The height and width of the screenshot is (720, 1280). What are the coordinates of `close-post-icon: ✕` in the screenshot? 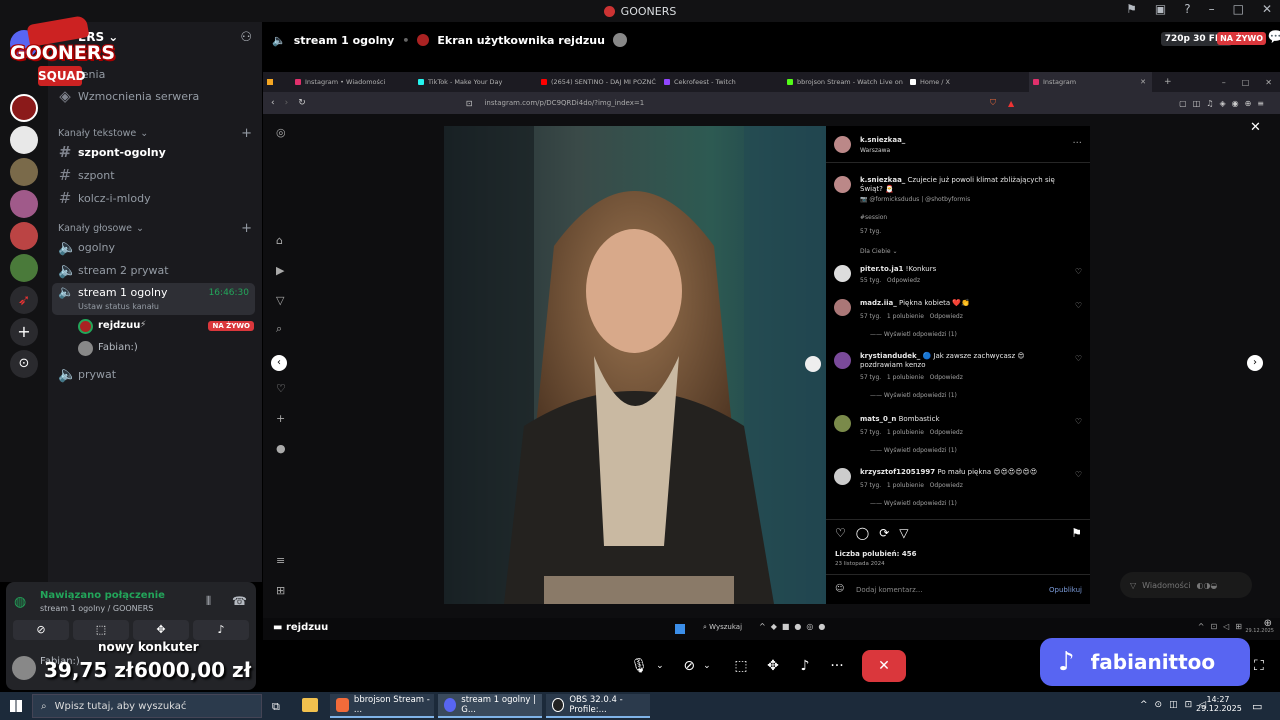 It's located at (1255, 127).